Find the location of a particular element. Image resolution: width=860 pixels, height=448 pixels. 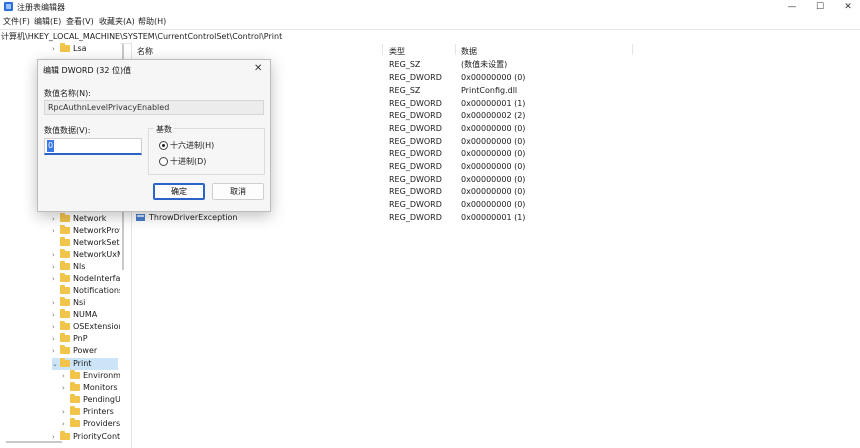

tree-item: › Power is located at coordinates (59, 351).